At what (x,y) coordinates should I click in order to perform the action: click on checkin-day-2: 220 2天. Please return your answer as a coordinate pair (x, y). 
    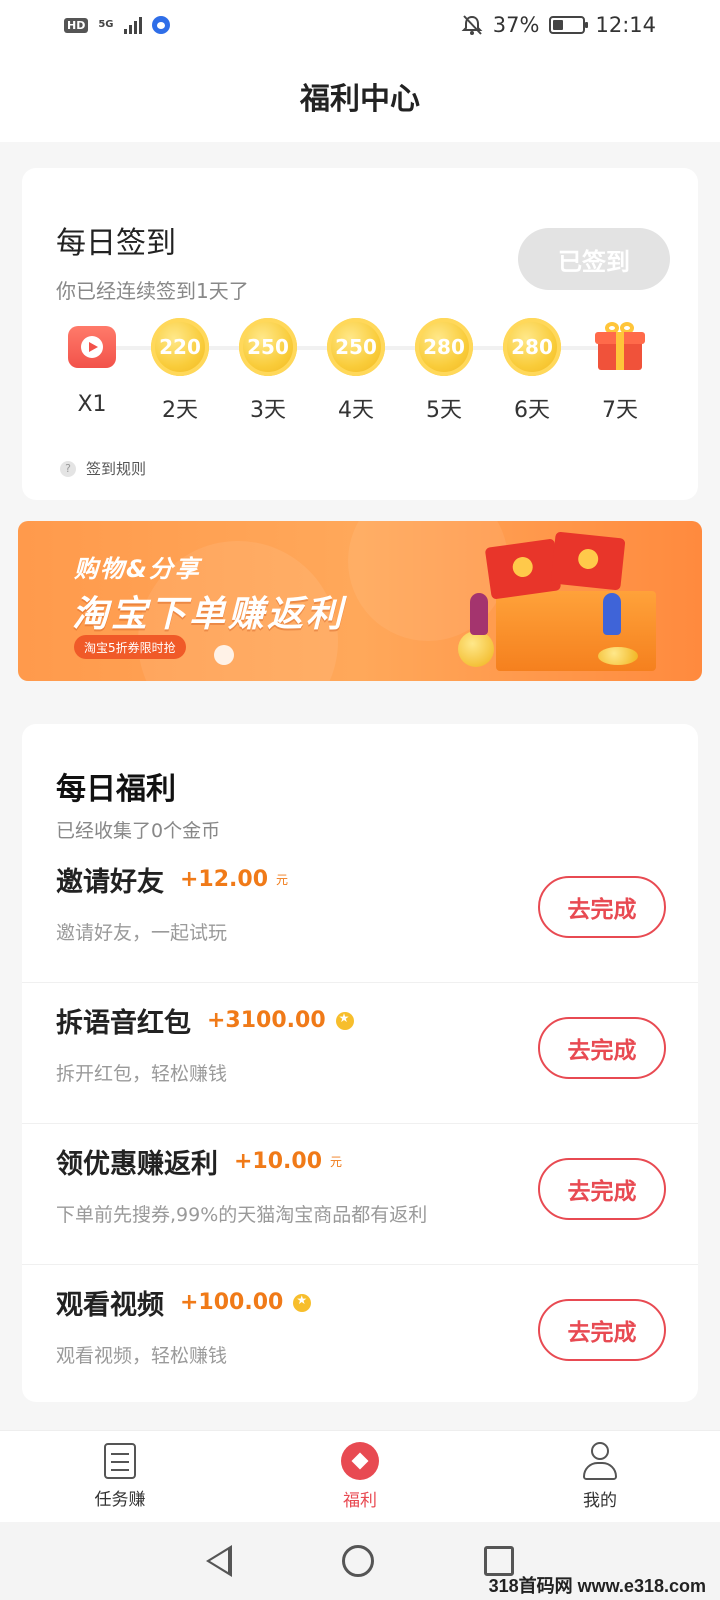
    Looking at the image, I should click on (180, 370).